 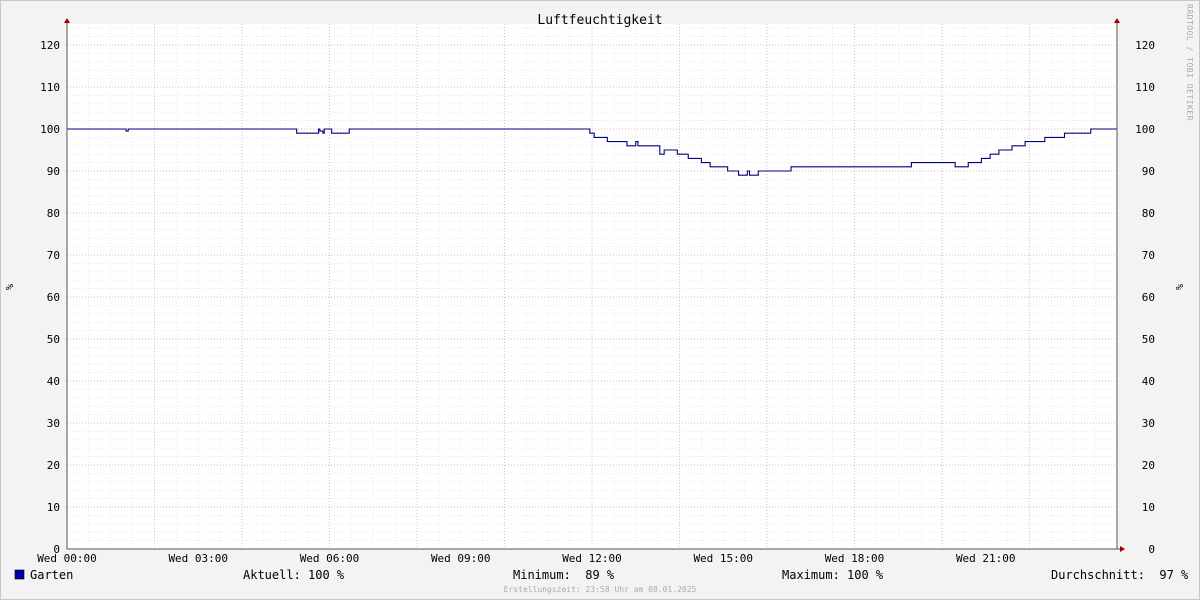 What do you see at coordinates (53, 339) in the screenshot?
I see `y-tick-label-left: 50` at bounding box center [53, 339].